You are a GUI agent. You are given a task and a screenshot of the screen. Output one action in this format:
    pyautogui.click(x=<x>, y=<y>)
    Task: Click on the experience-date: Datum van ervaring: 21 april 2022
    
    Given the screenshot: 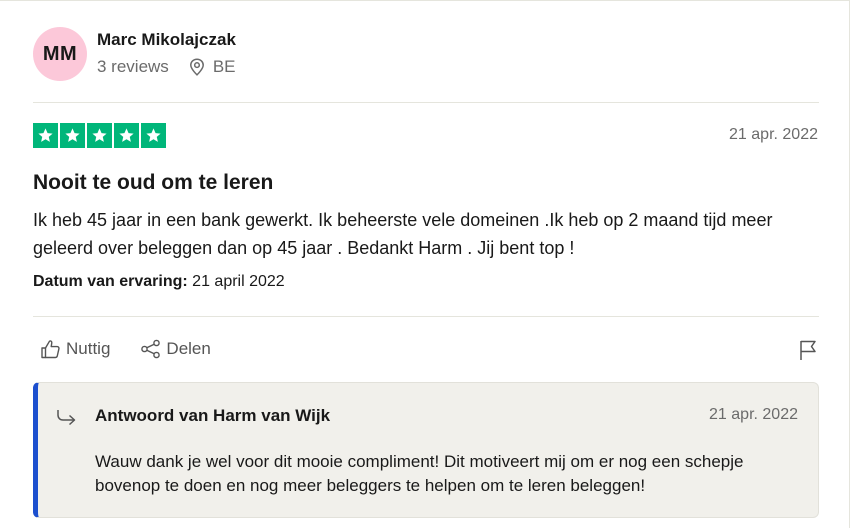 What is the action you would take?
    pyautogui.click(x=159, y=282)
    